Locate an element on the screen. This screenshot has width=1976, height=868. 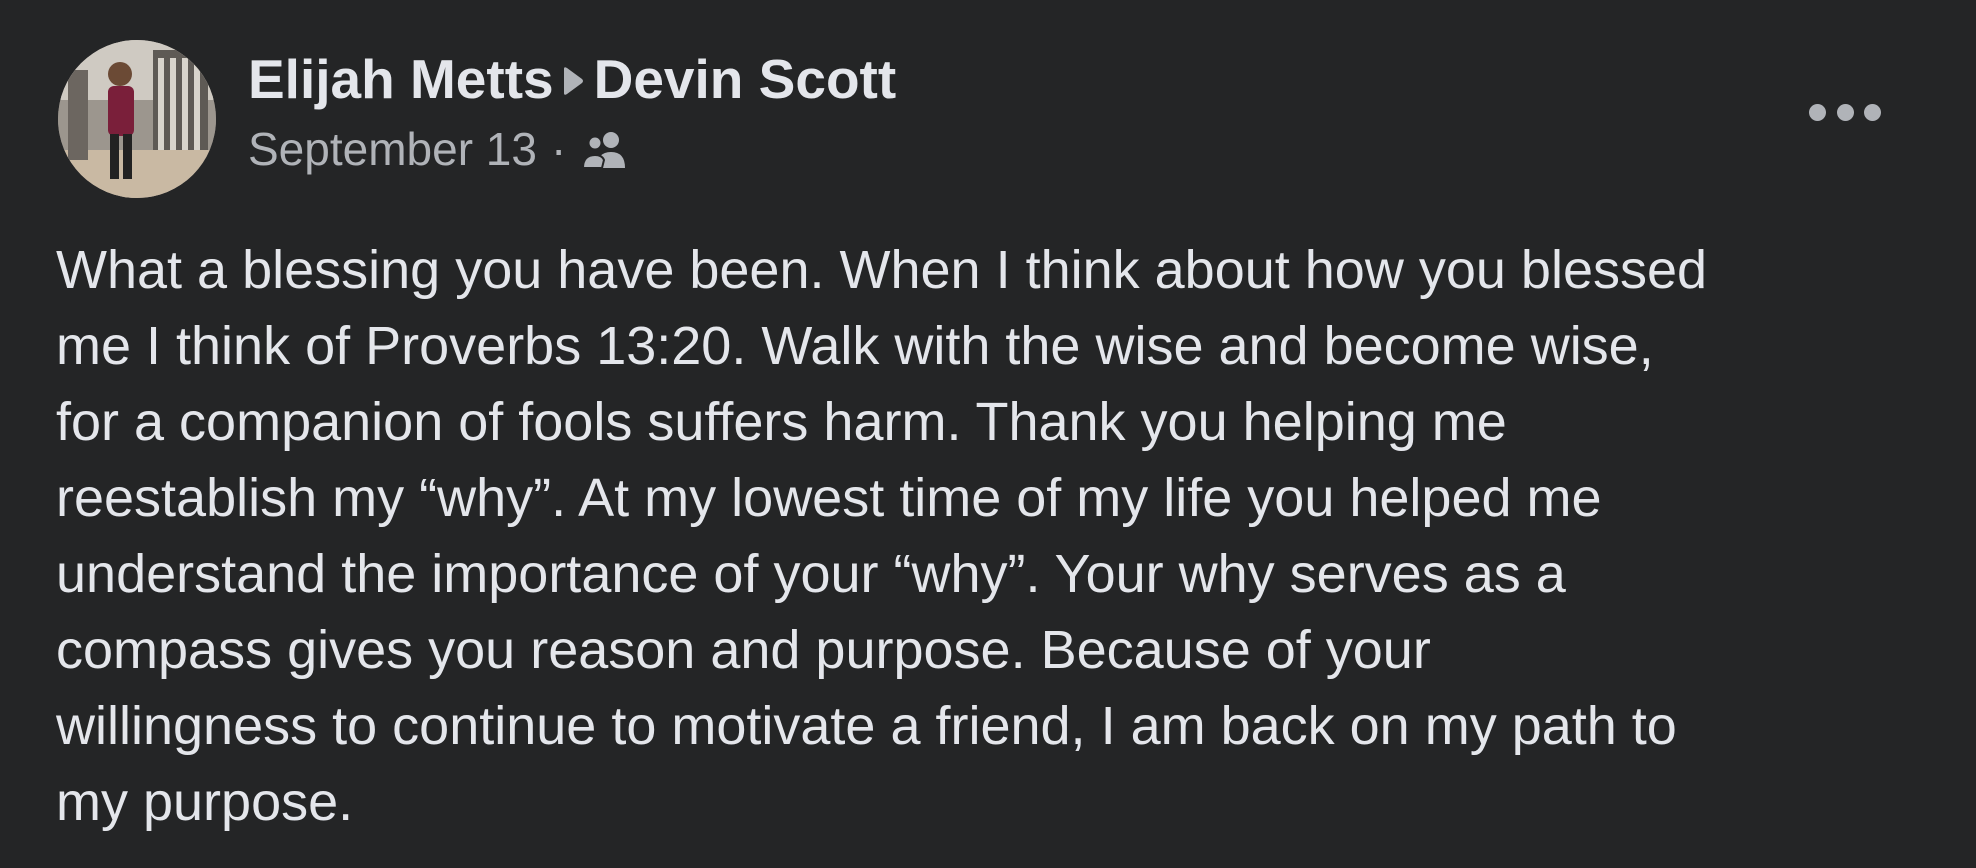
post-header: Elijah Metts Devin Scott September 13 · is located at coordinates (572, 111).